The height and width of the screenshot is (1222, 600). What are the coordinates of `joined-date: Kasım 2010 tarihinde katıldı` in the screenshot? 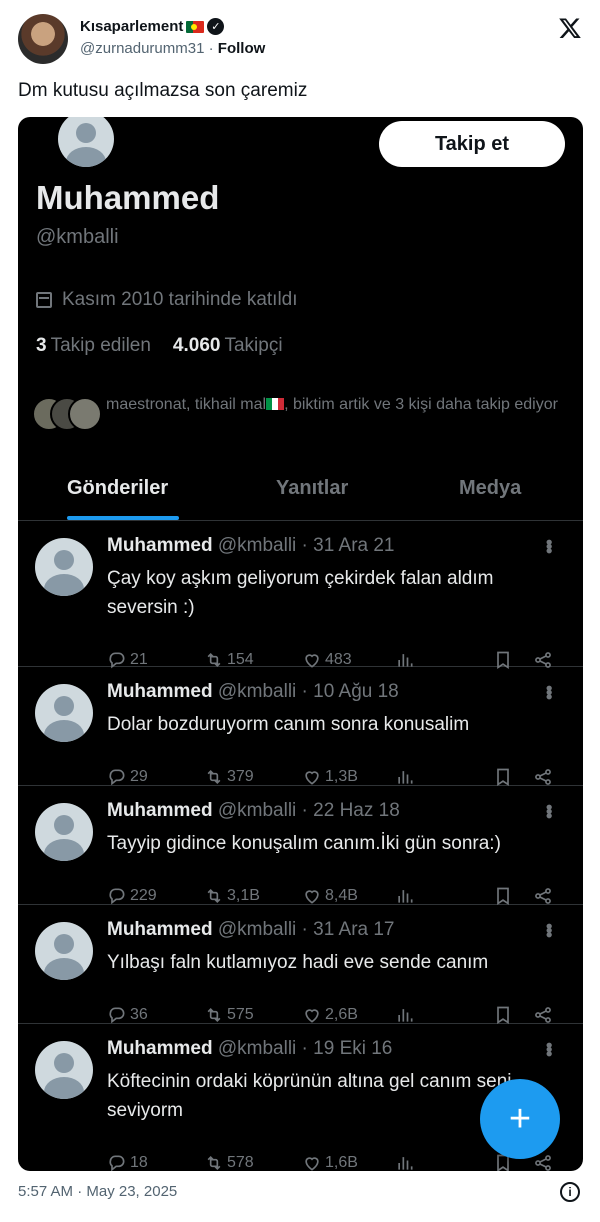 It's located at (167, 300).